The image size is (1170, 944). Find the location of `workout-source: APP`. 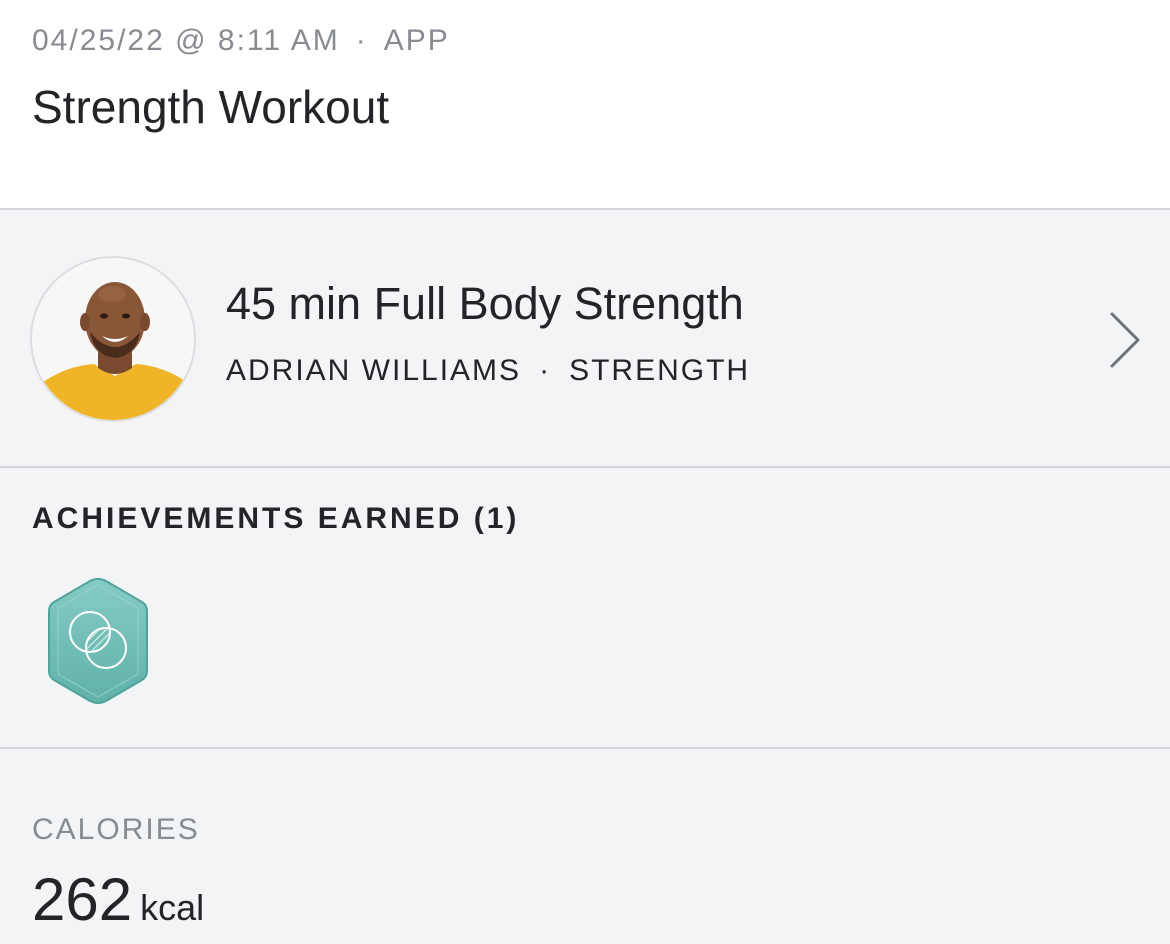

workout-source: APP is located at coordinates (416, 40).